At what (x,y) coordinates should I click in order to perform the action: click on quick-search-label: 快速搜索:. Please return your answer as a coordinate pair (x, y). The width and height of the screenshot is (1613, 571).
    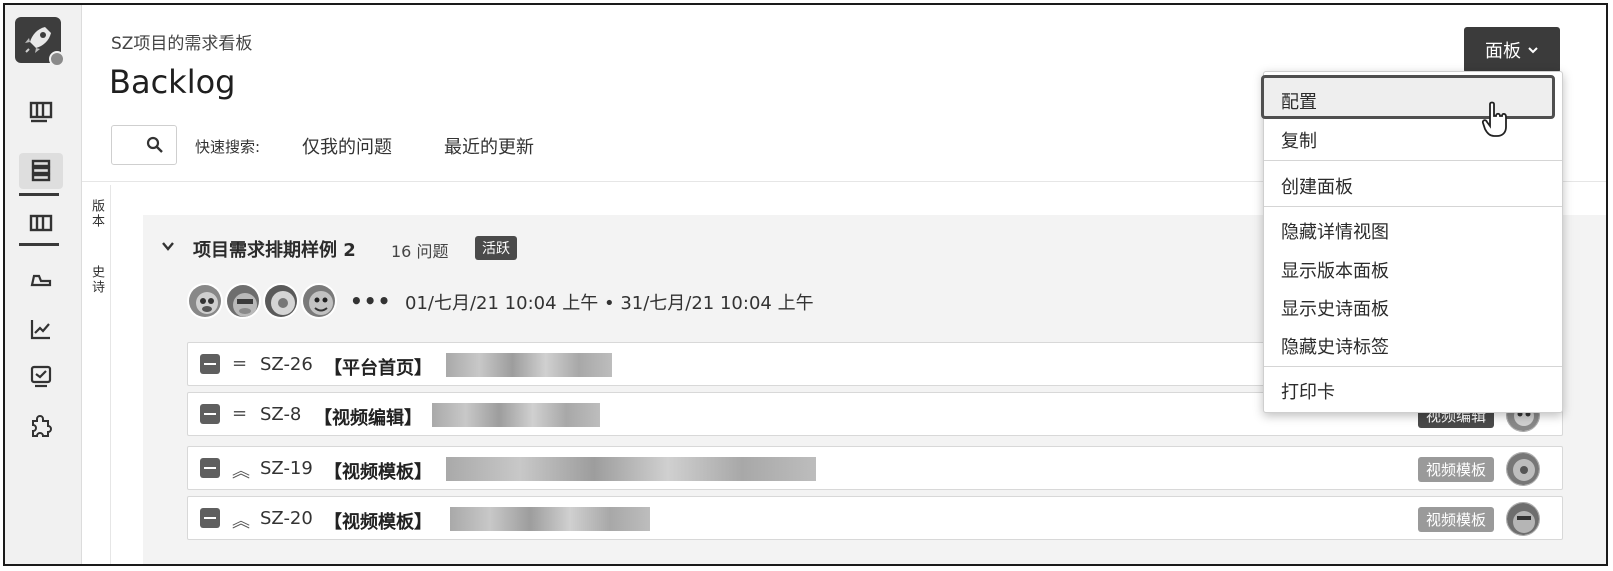
    Looking at the image, I should click on (228, 147).